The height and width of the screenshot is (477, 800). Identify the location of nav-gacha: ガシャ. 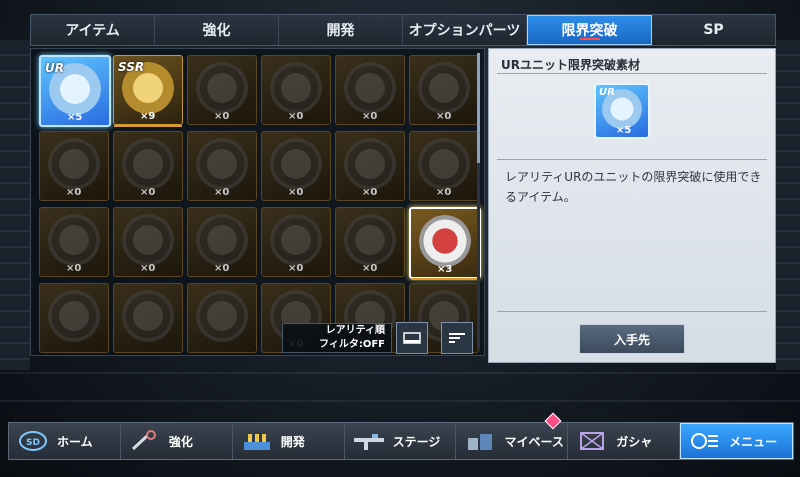
(624, 441).